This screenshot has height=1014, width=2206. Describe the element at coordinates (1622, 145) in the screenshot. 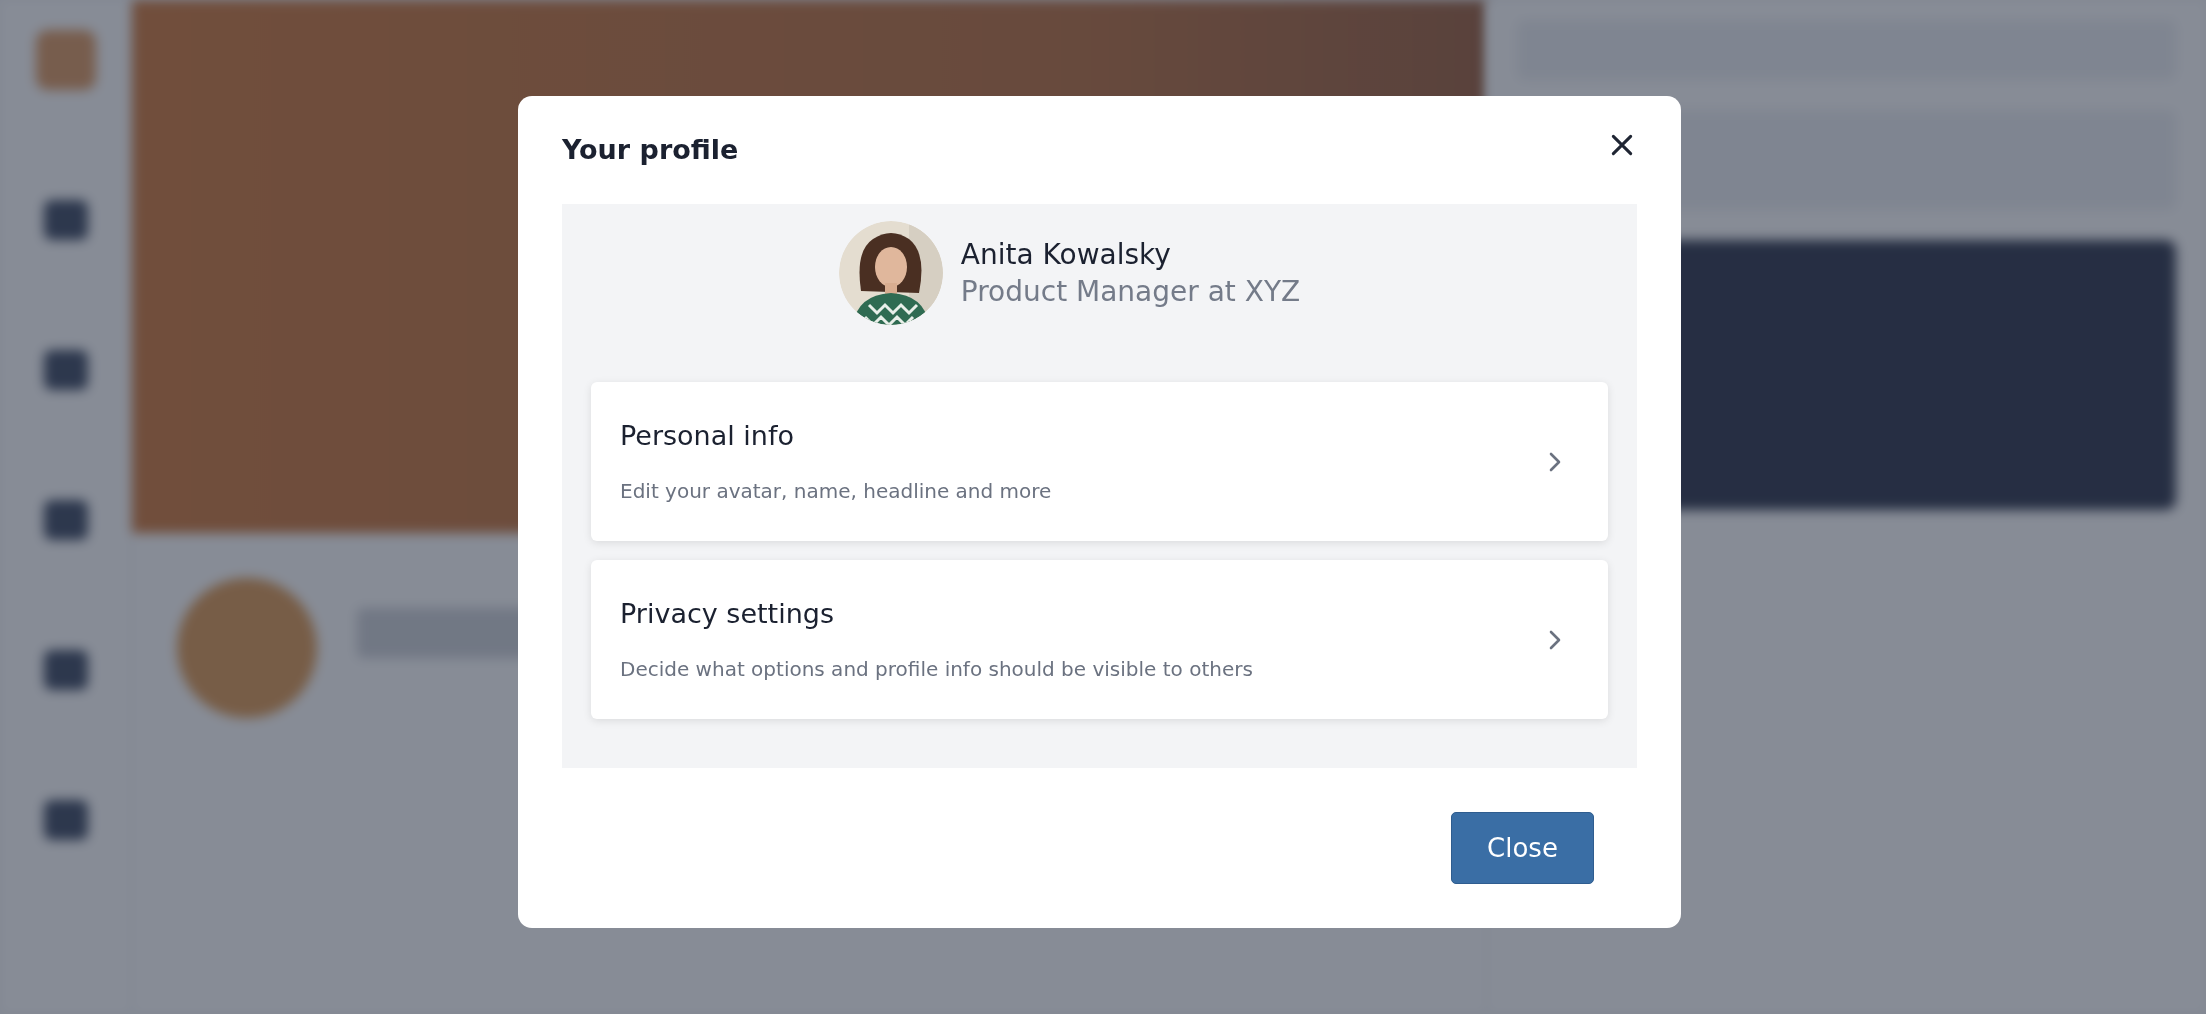

I see `close-icon` at that location.